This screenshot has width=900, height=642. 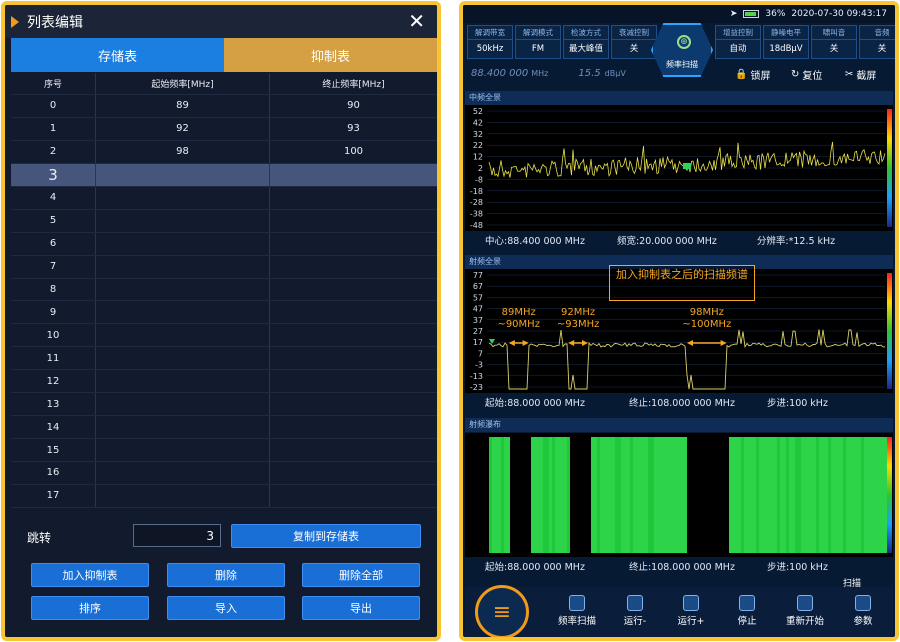 I want to click on copy-to-storage-button: 复制到存储表, so click(x=326, y=536).